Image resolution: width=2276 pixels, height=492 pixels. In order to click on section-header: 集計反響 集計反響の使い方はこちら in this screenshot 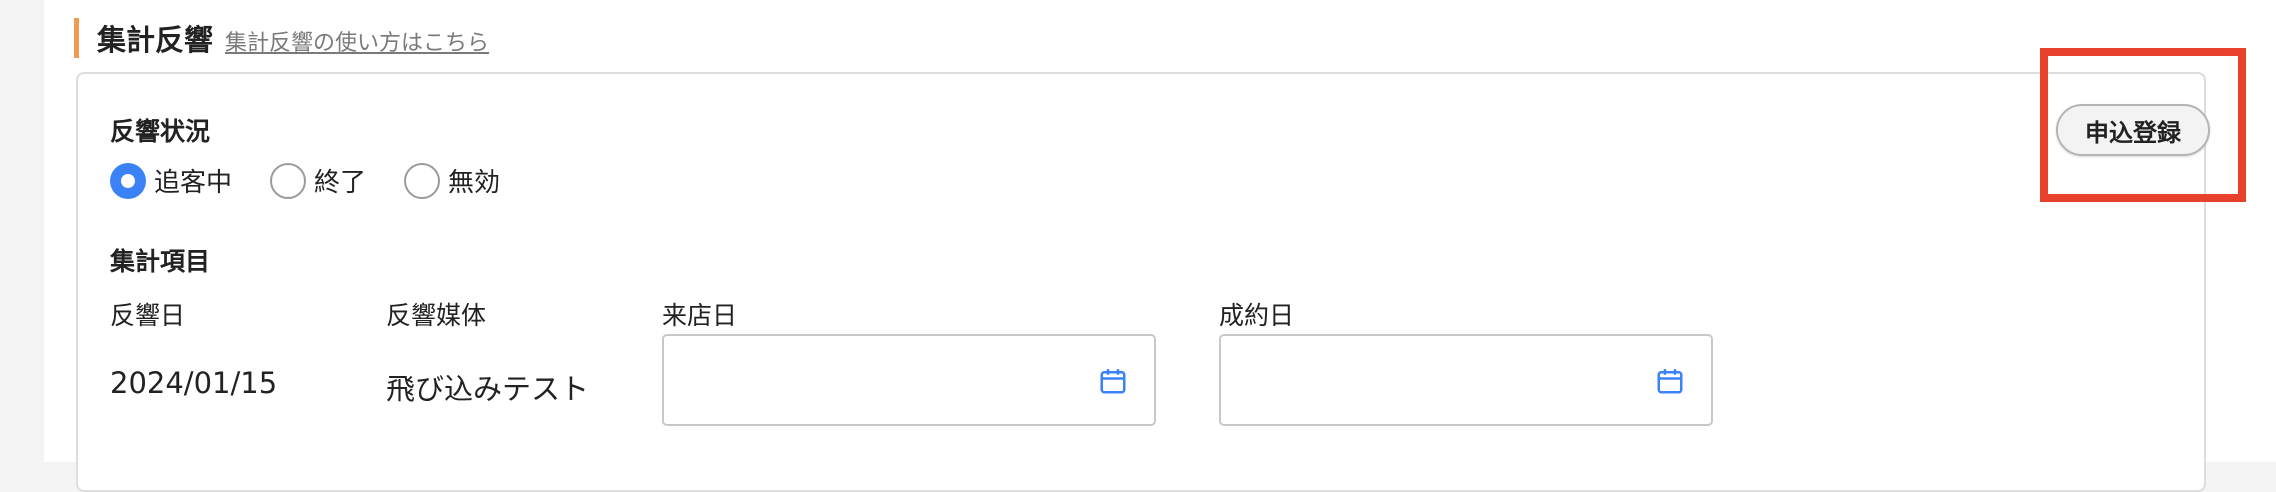, I will do `click(281, 38)`.